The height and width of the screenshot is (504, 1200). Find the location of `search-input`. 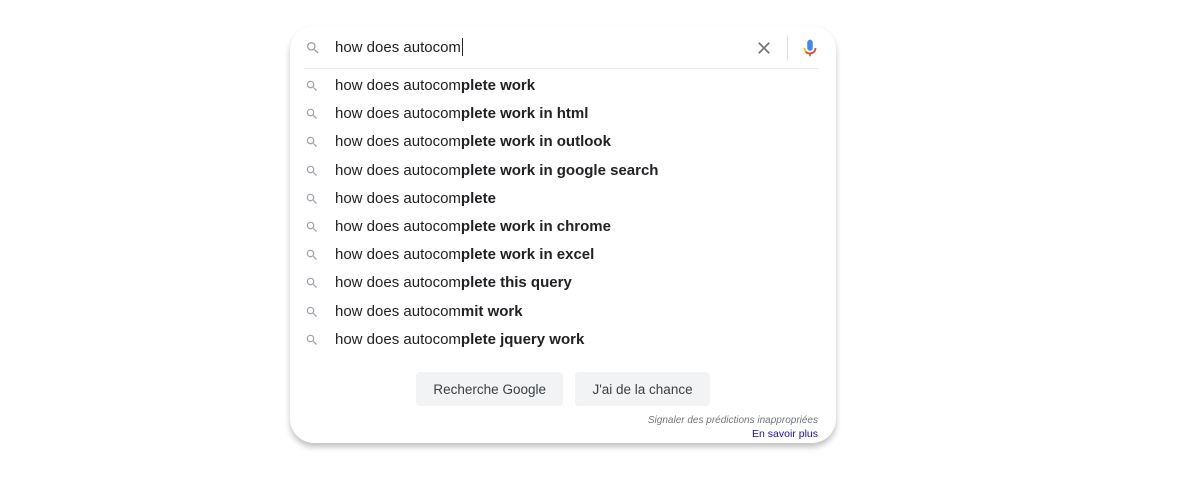

search-input is located at coordinates (535, 47).